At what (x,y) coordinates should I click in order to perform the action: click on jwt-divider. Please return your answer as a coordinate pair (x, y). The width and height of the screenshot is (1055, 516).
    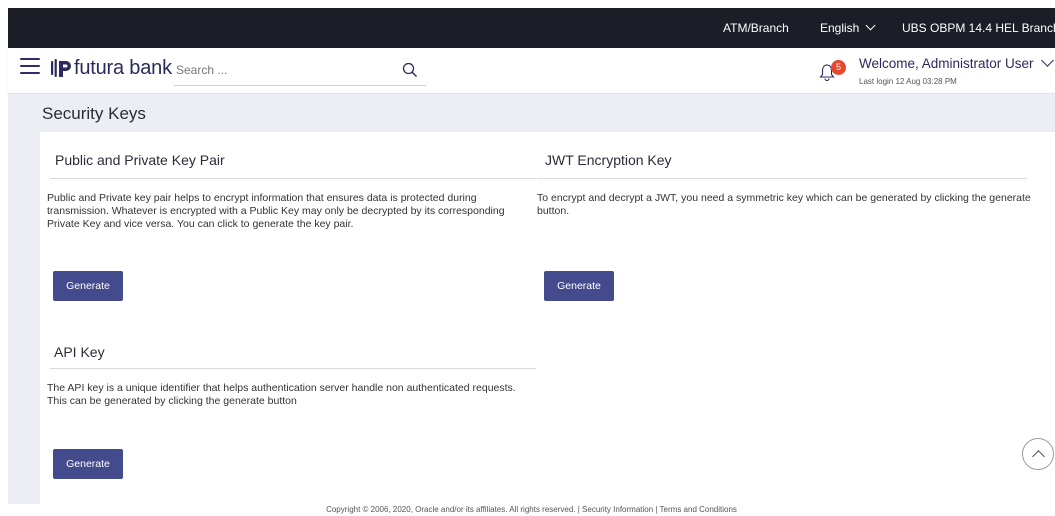
    Looking at the image, I should click on (782, 178).